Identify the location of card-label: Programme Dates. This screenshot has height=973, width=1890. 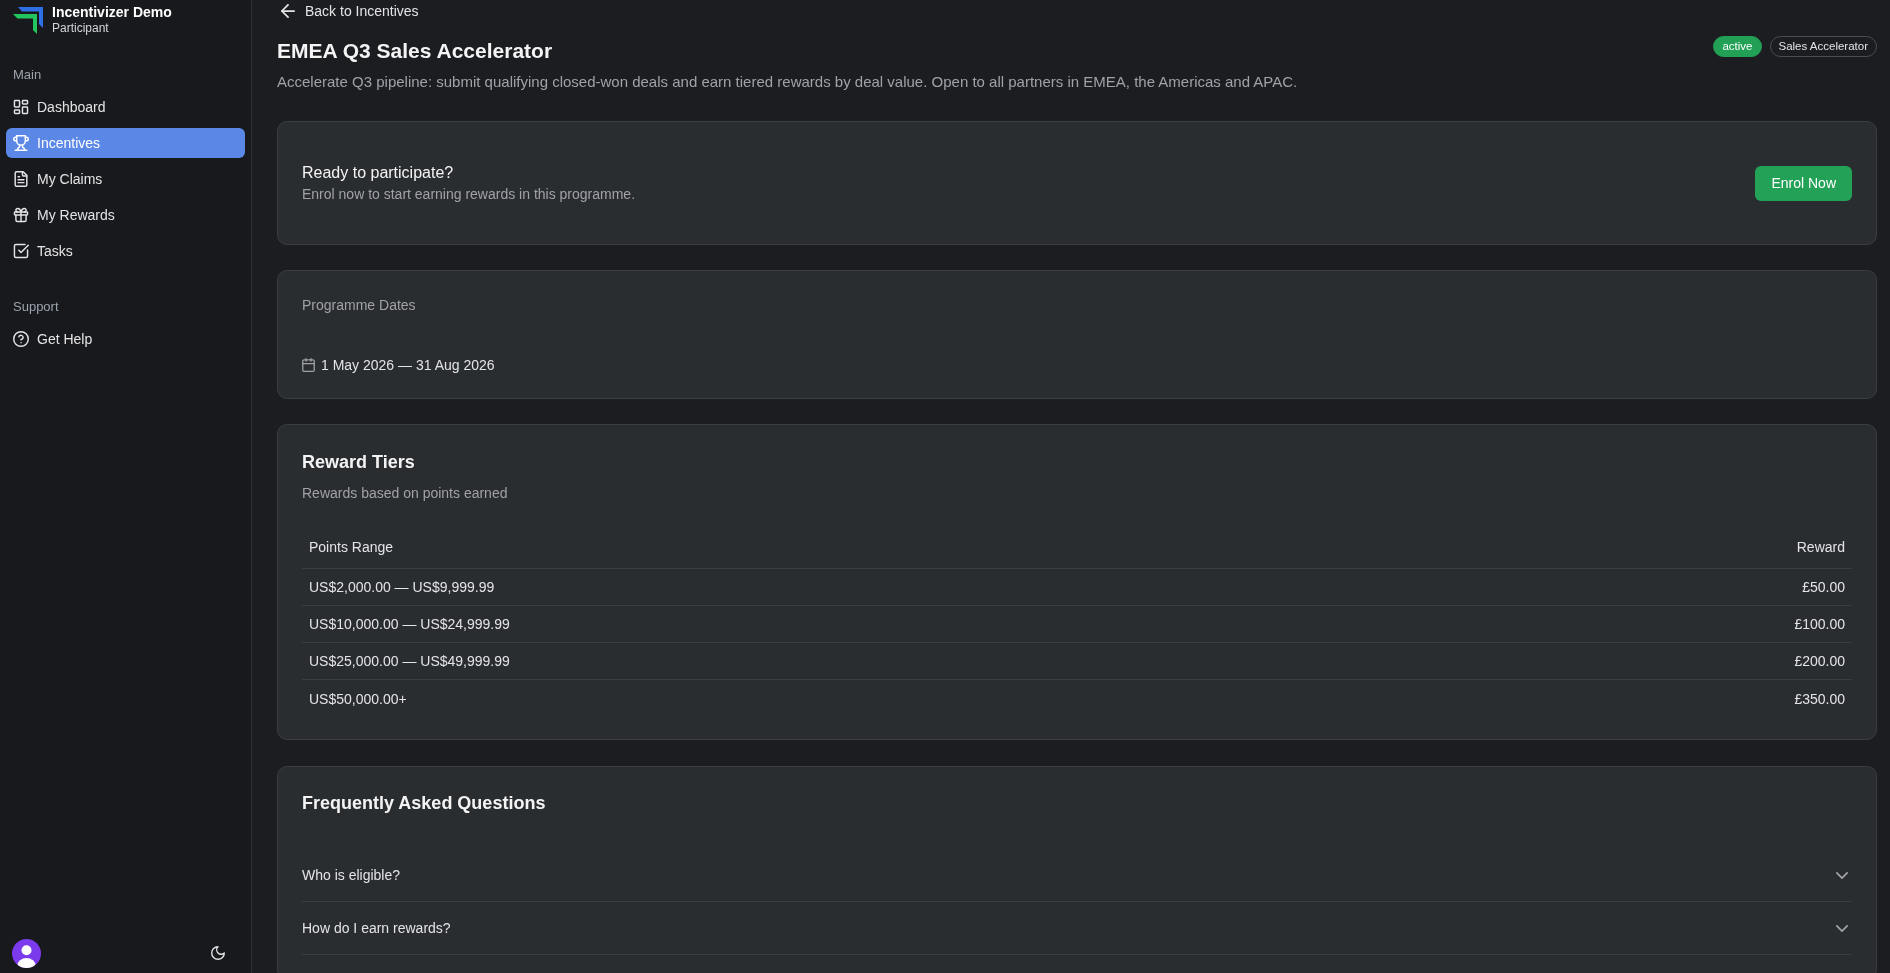
(359, 305).